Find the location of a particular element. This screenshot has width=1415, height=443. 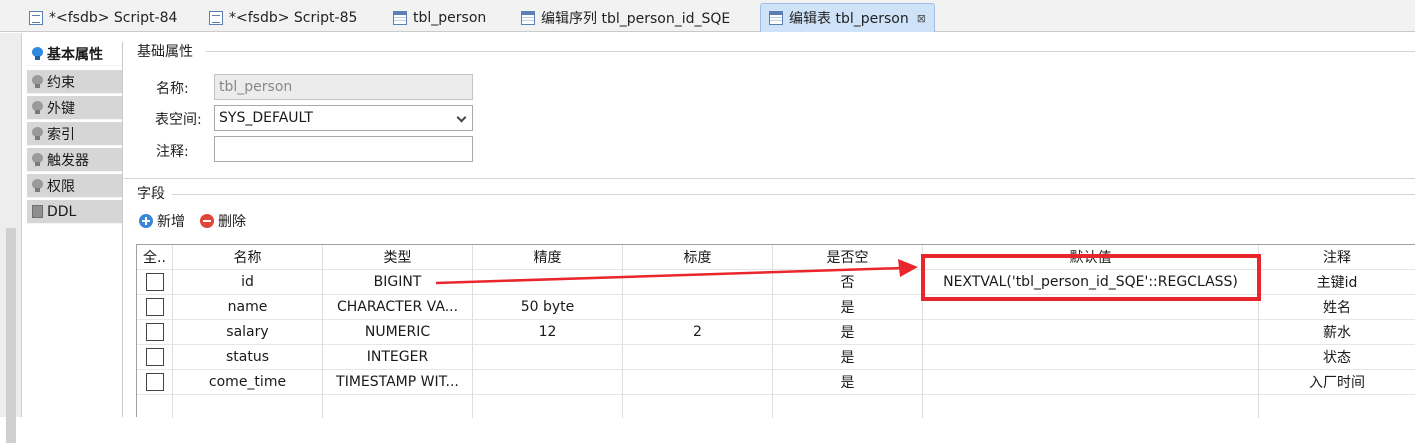

table-row: come_time TIMESTAMP WIT... 是 入厂时间 is located at coordinates (776, 382).